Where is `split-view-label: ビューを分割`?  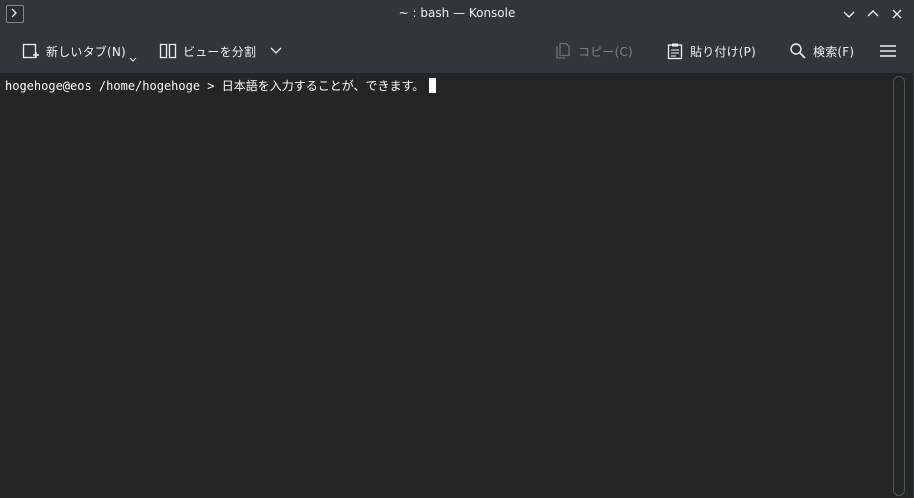 split-view-label: ビューを分割 is located at coordinates (220, 51).